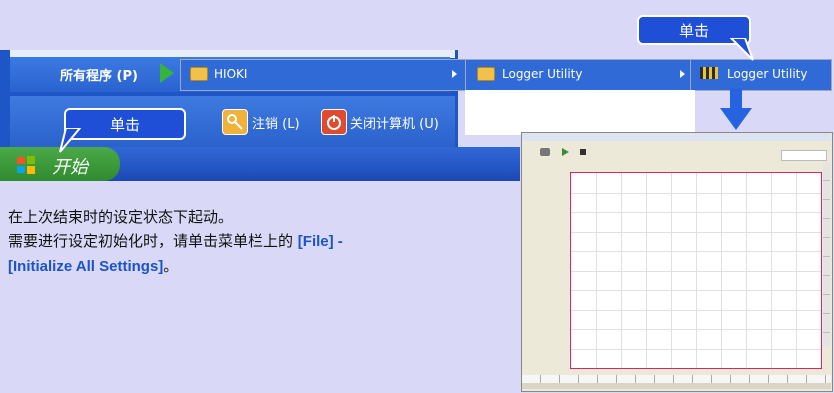 The height and width of the screenshot is (393, 834). What do you see at coordinates (86, 266) in the screenshot?
I see `initialize-menu-reference: [Initialize All Settings]` at bounding box center [86, 266].